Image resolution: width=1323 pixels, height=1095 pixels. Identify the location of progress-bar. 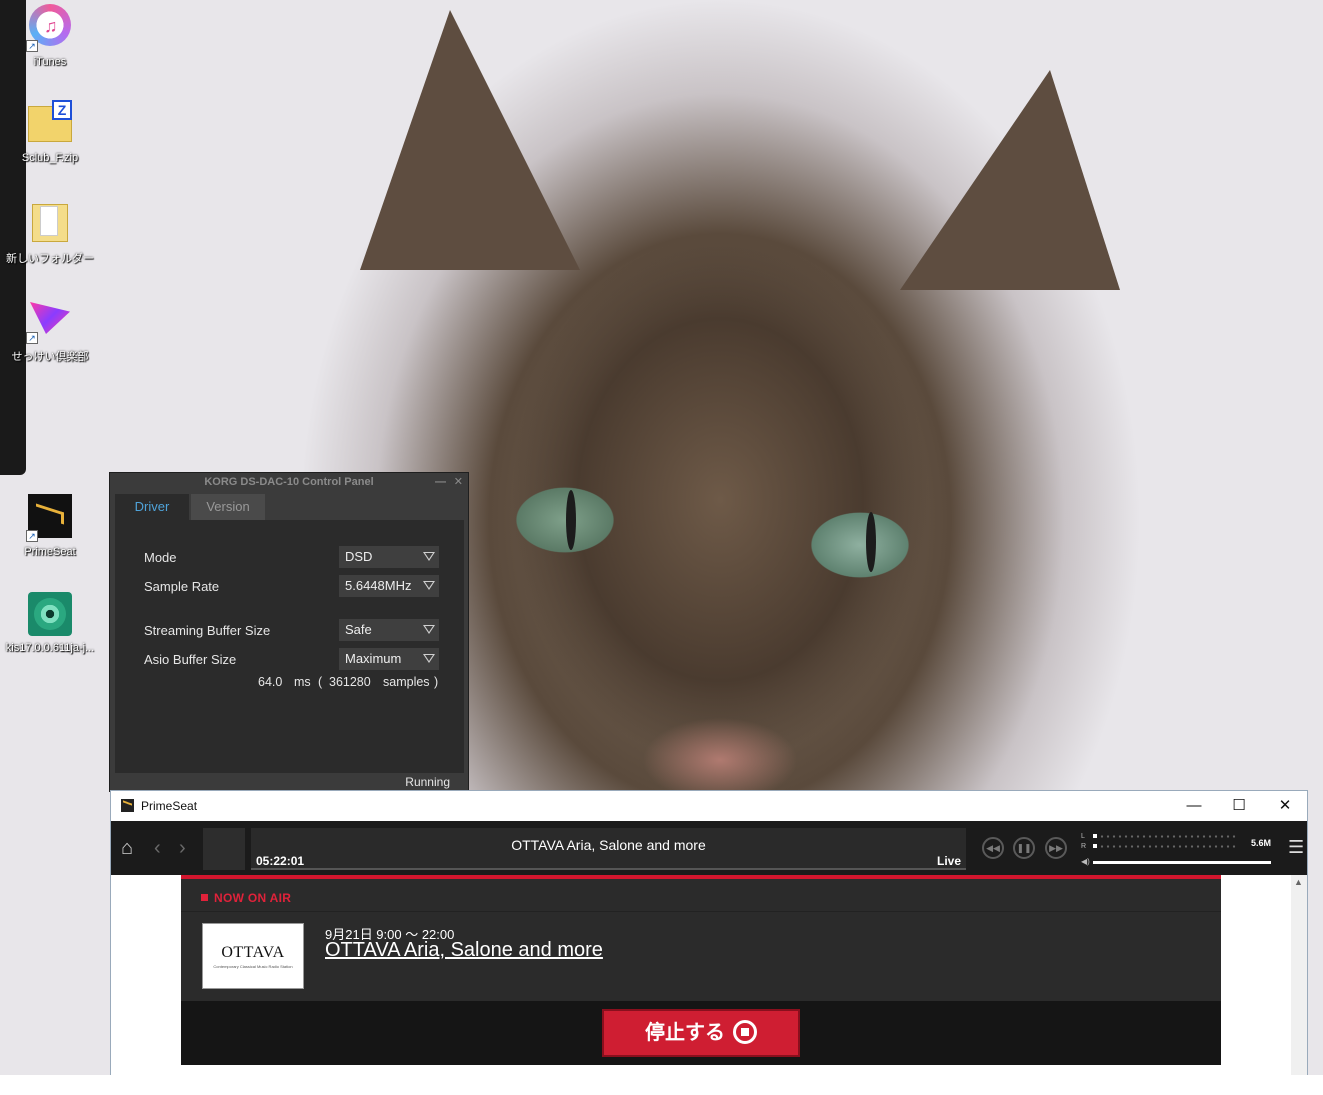
(608, 869).